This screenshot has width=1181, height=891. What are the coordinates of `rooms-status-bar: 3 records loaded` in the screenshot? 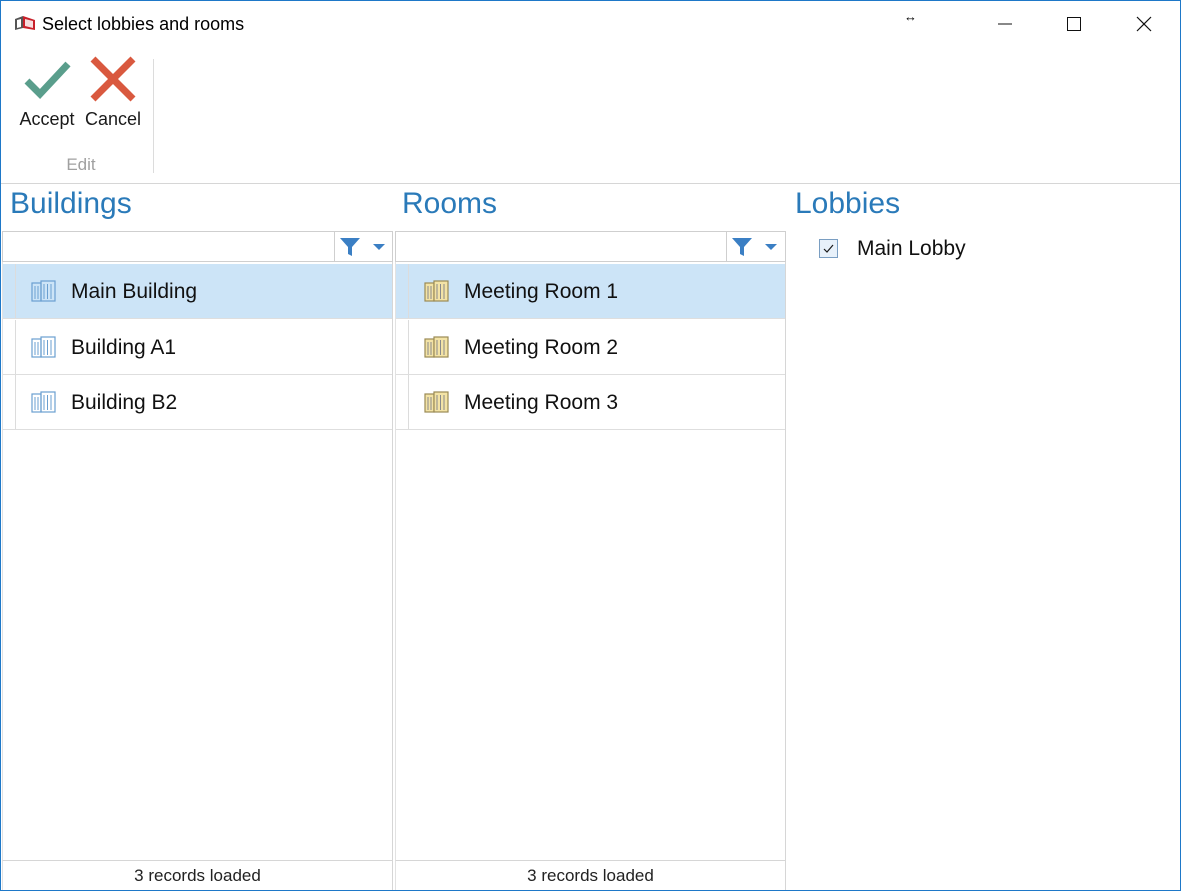 It's located at (590, 875).